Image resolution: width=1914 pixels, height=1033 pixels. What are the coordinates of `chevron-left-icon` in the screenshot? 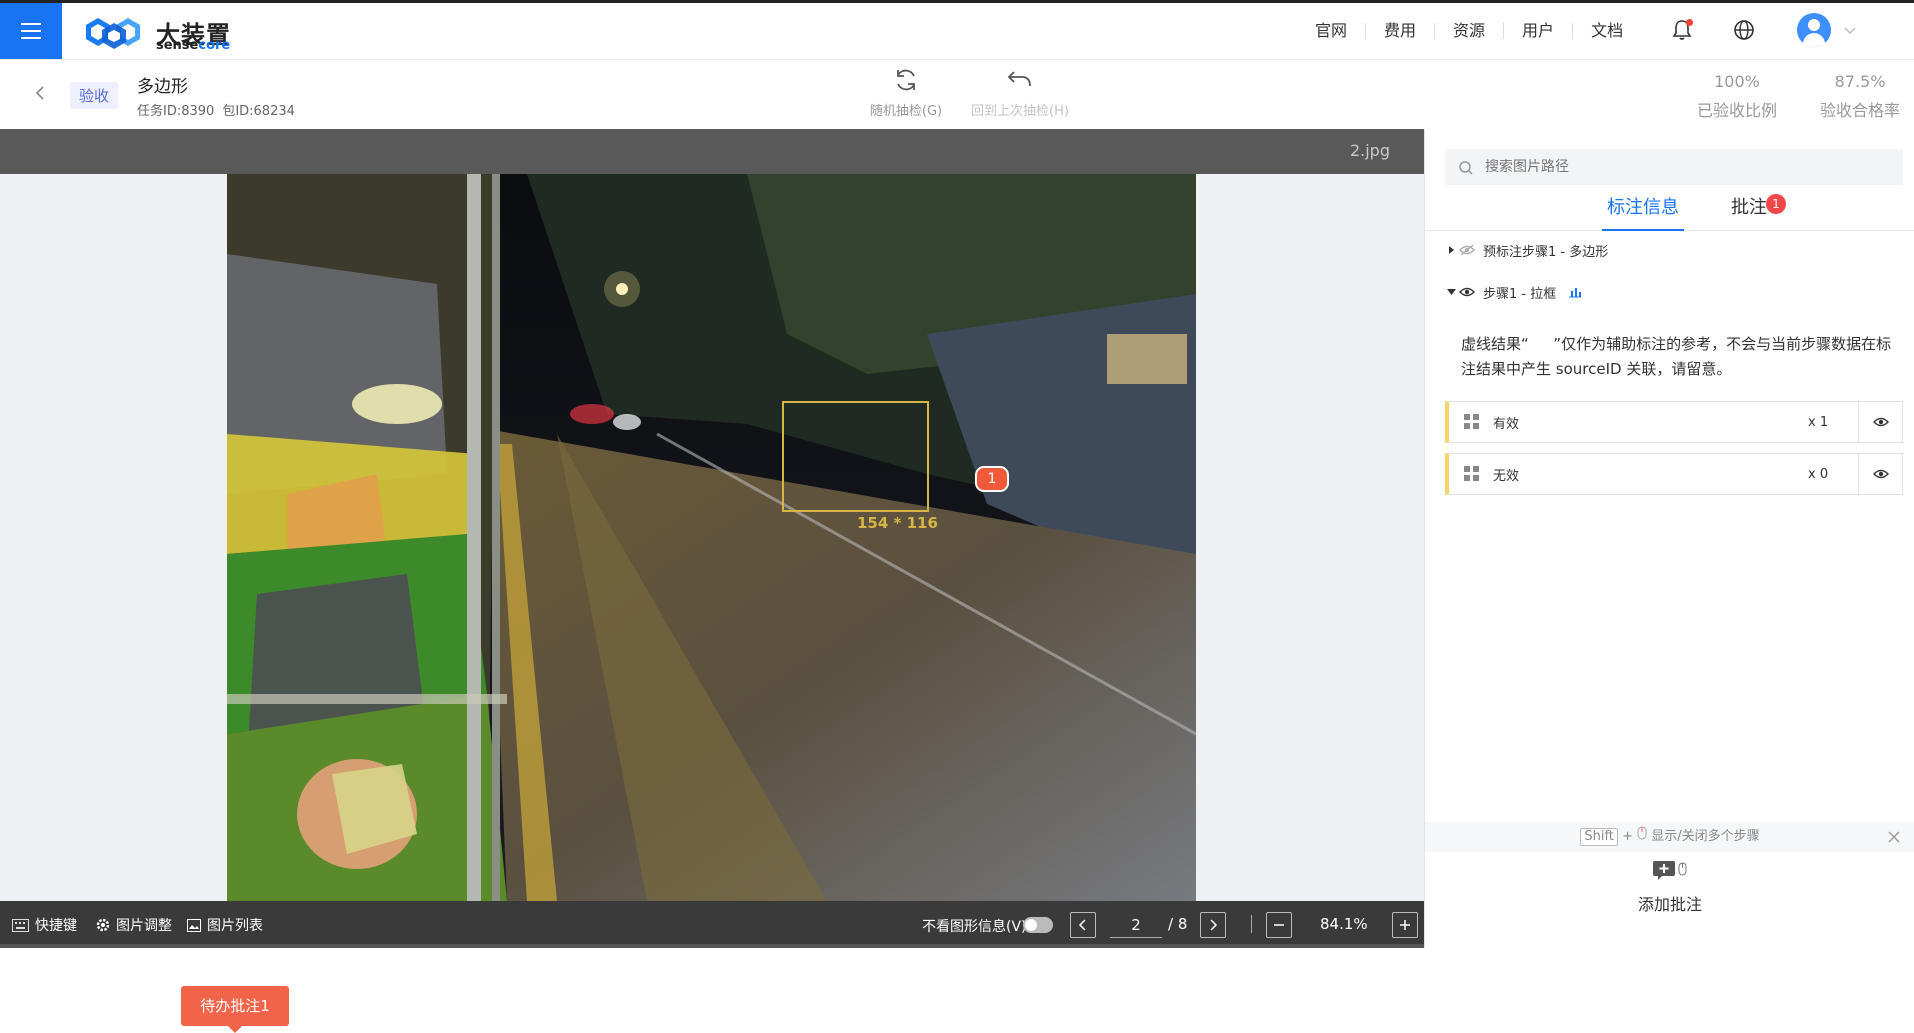 It's located at (1082, 925).